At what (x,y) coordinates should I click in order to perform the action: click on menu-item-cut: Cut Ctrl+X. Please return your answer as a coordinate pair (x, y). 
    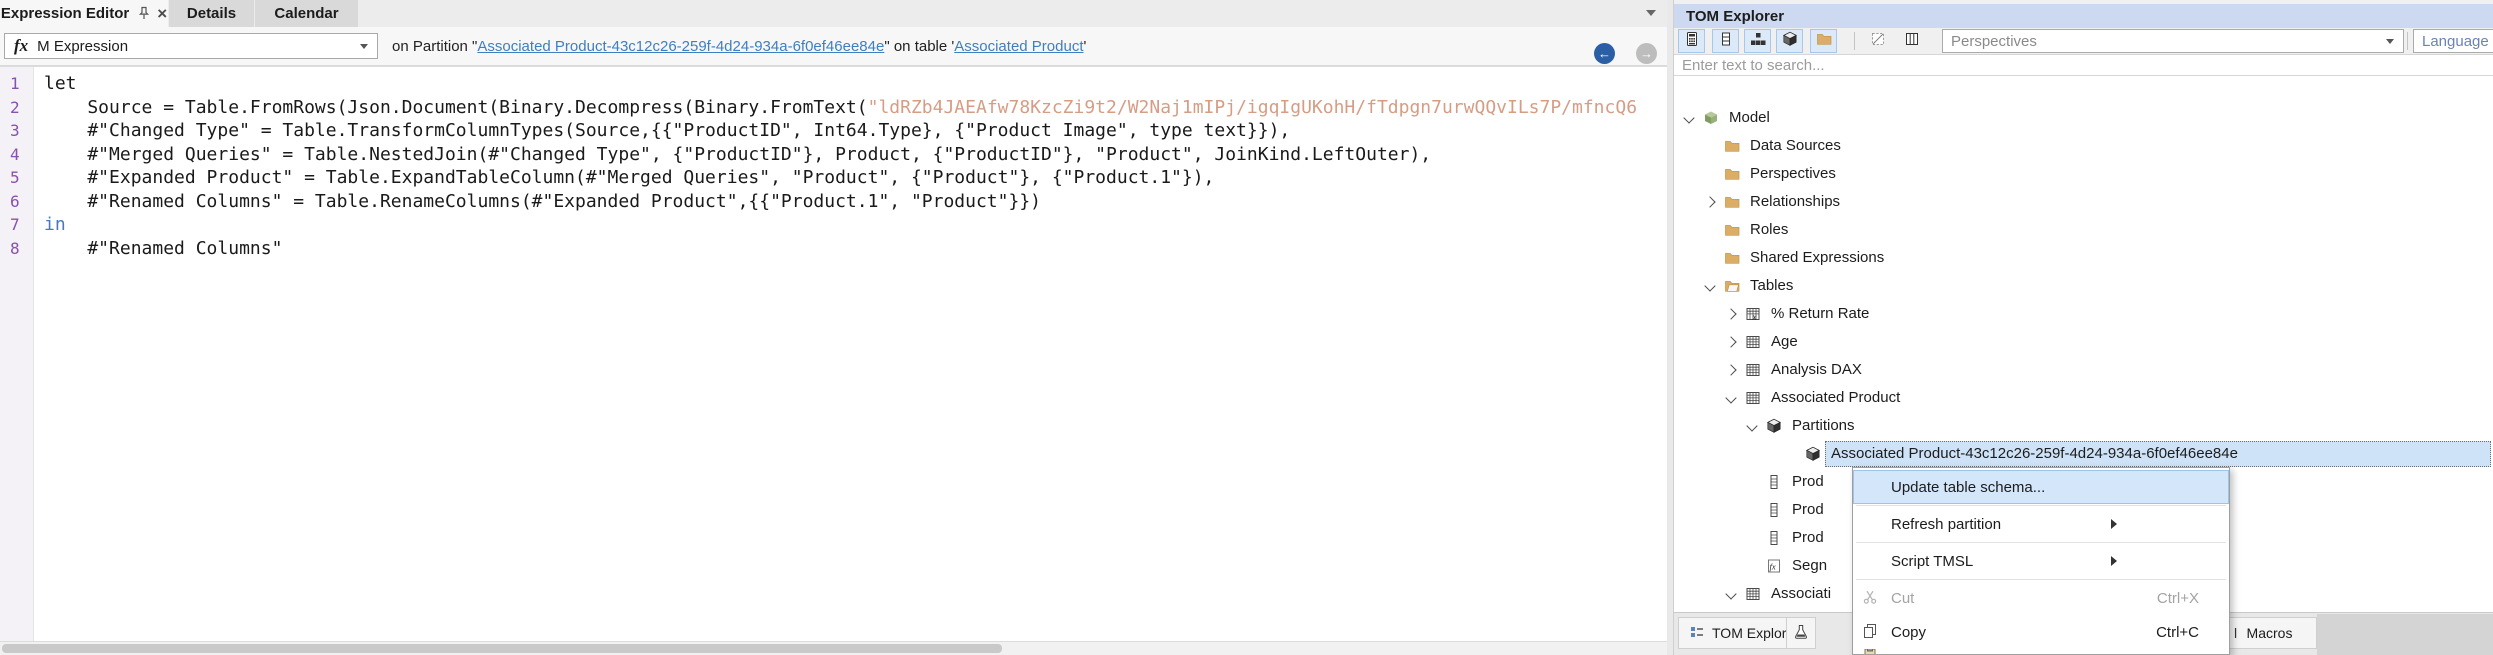
    Looking at the image, I should click on (2041, 598).